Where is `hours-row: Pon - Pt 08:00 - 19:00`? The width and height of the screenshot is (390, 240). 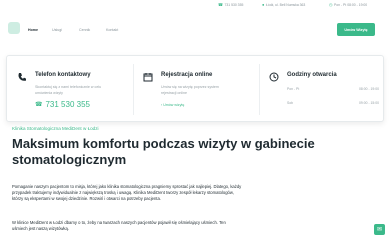
hours-row: Pon - Pt 08:00 - 19:00 is located at coordinates (333, 89).